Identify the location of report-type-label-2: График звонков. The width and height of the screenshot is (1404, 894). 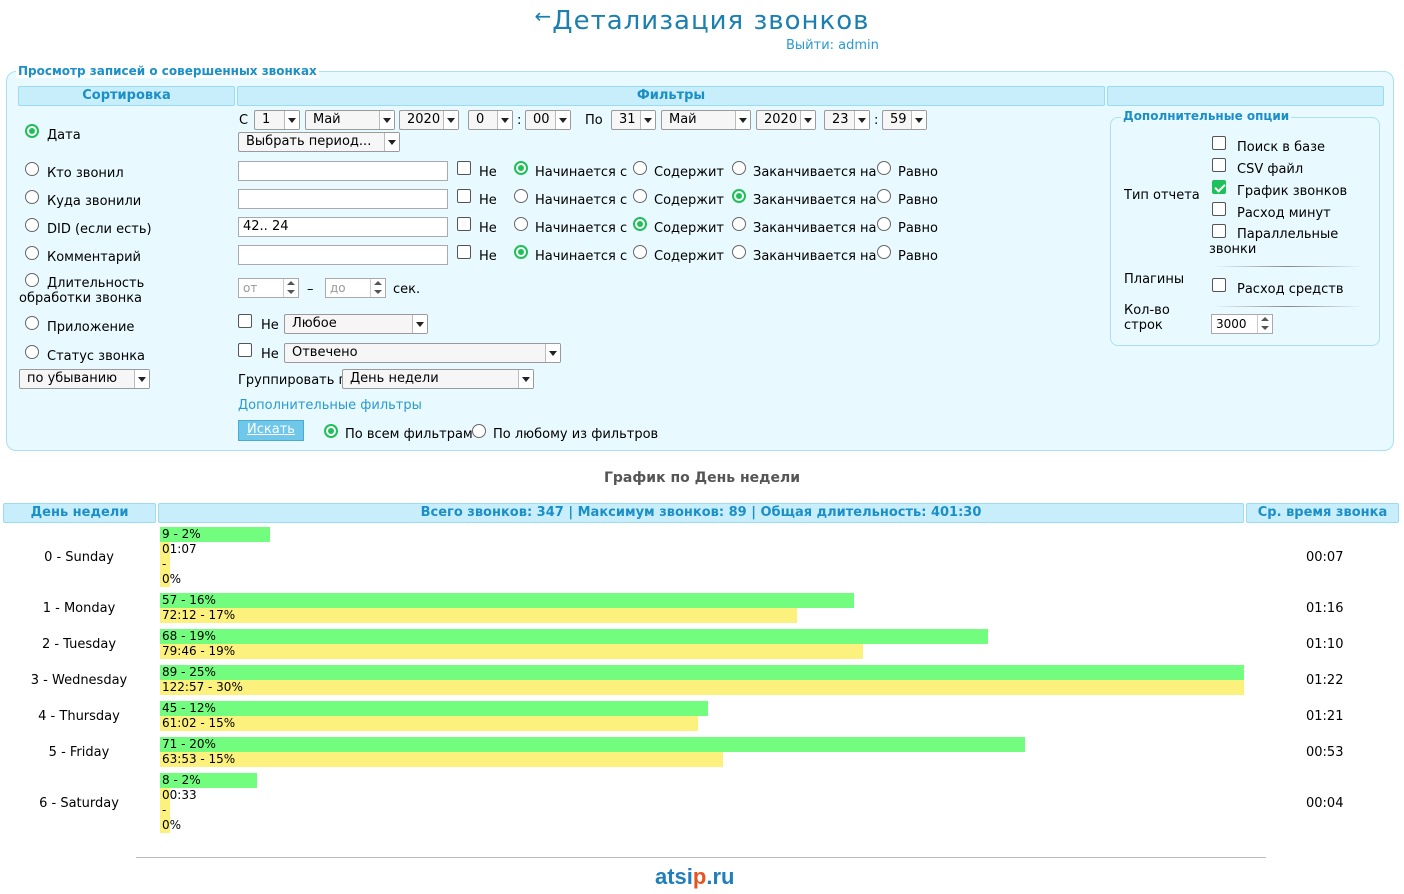
(1292, 191).